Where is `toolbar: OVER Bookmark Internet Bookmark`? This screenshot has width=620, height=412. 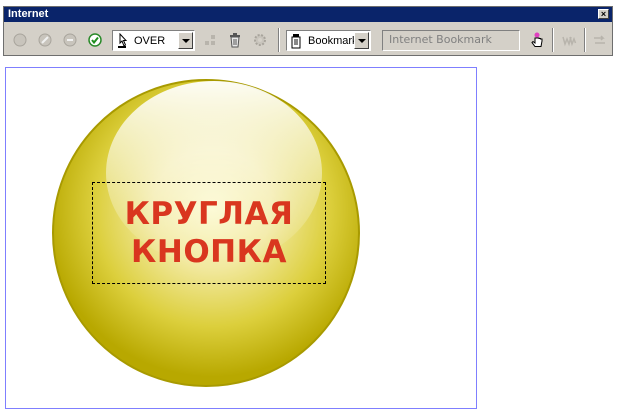 toolbar: OVER Bookmark Internet Bookmark is located at coordinates (308, 39).